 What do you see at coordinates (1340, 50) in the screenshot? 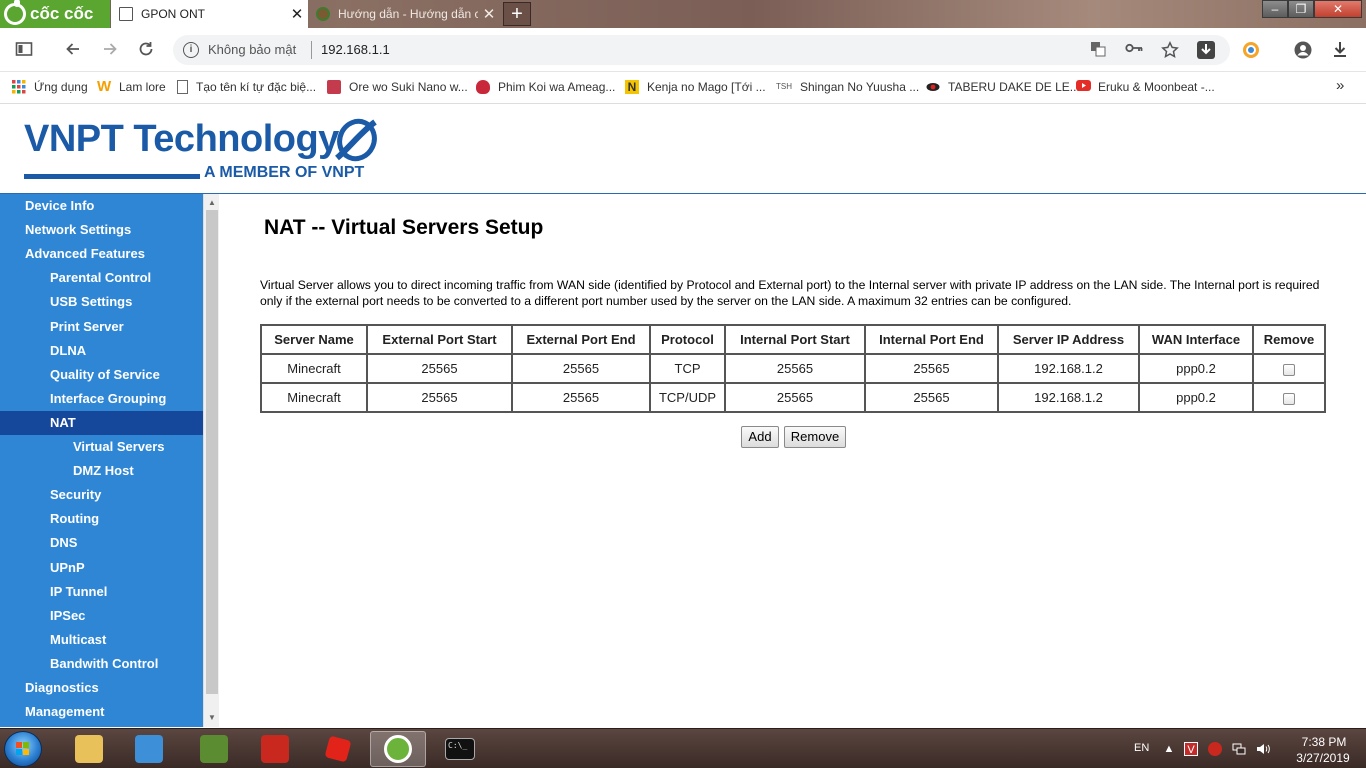
I see `downloads-icon` at bounding box center [1340, 50].